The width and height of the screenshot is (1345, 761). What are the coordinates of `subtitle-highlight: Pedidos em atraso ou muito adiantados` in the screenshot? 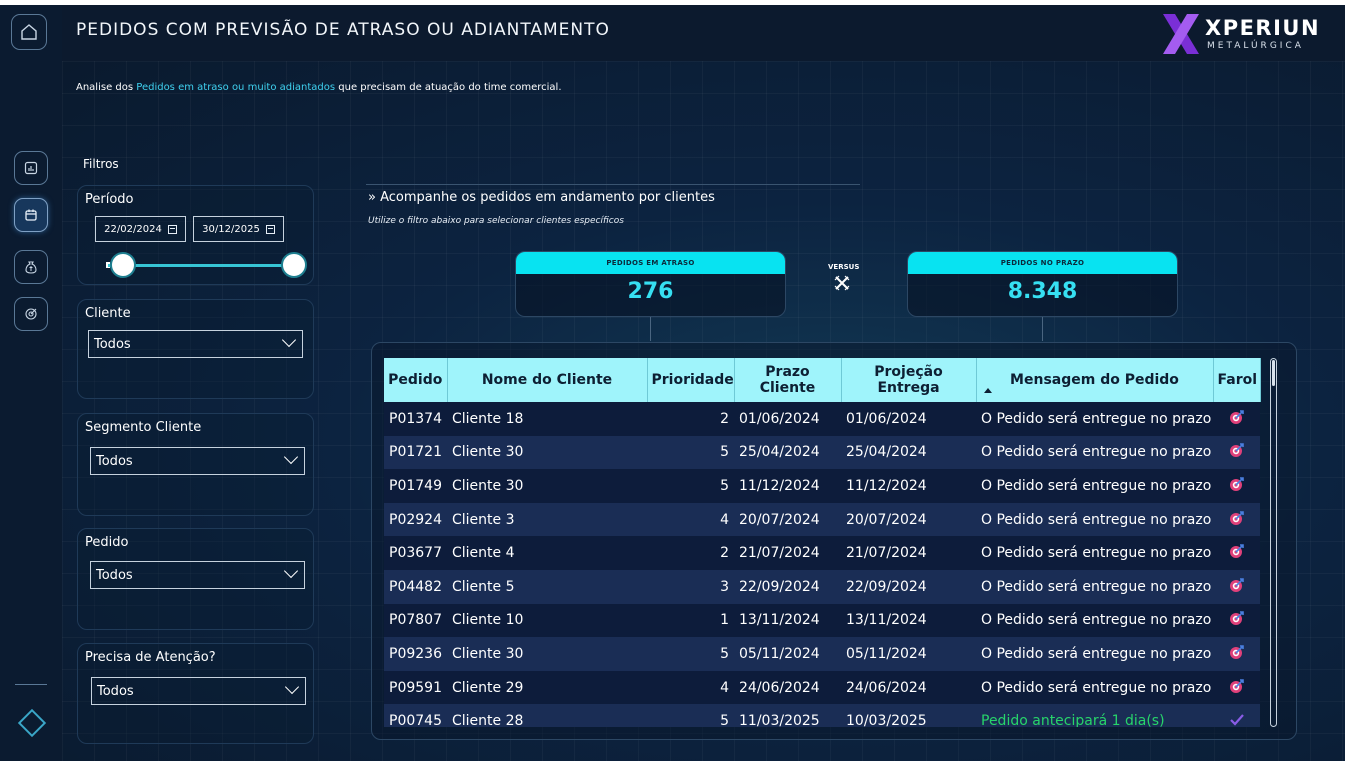 It's located at (236, 87).